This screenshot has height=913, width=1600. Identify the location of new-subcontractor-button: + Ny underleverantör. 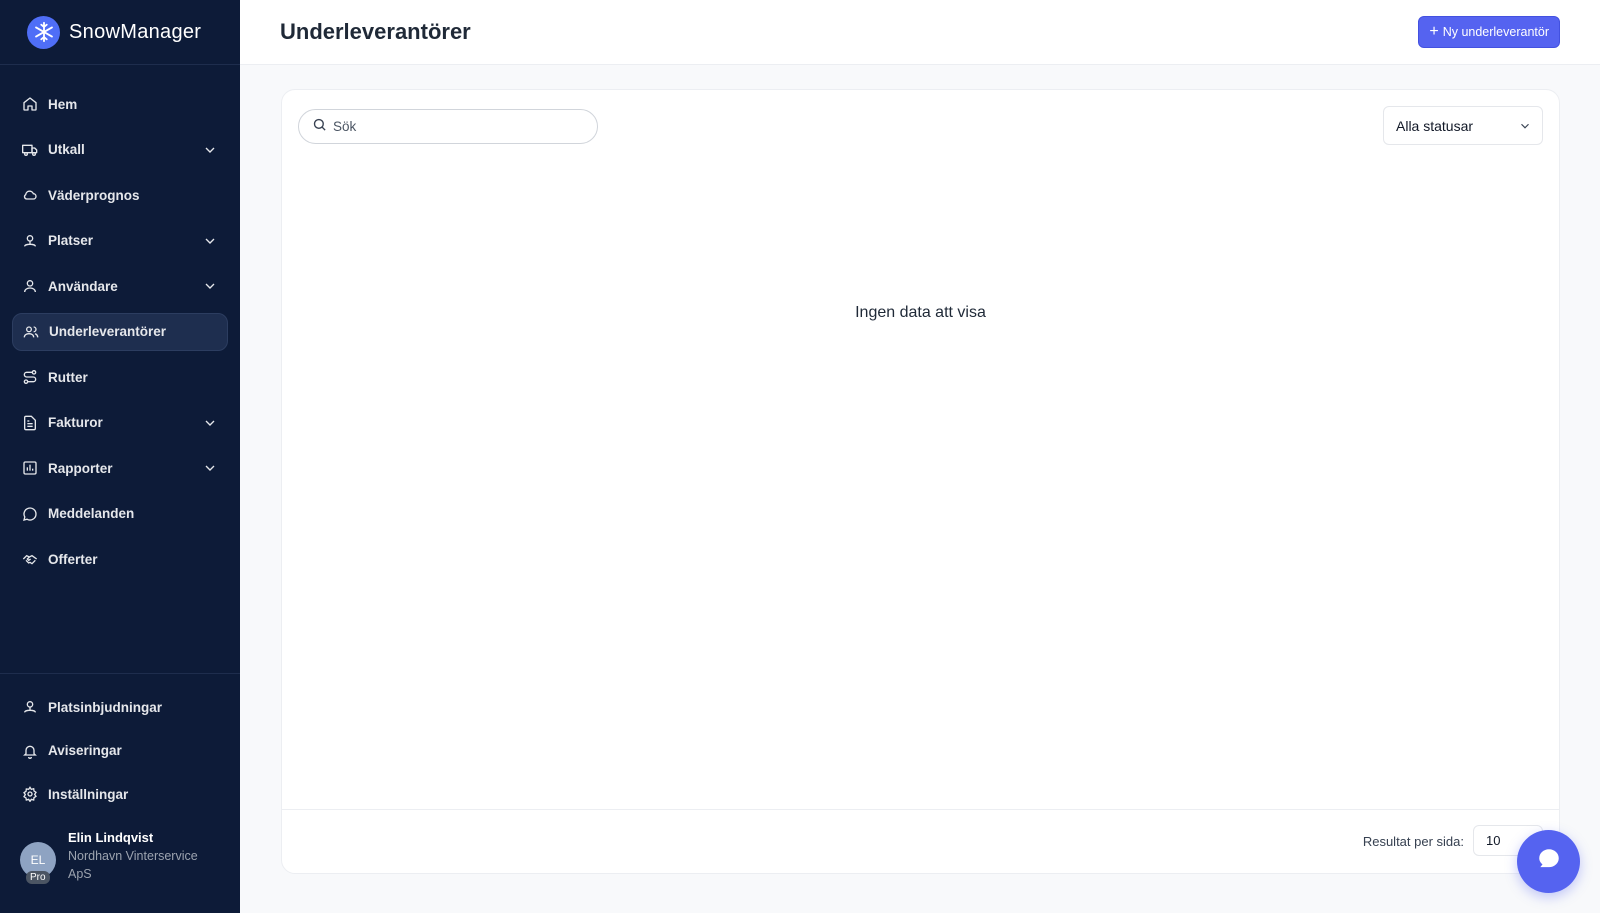
(1489, 32).